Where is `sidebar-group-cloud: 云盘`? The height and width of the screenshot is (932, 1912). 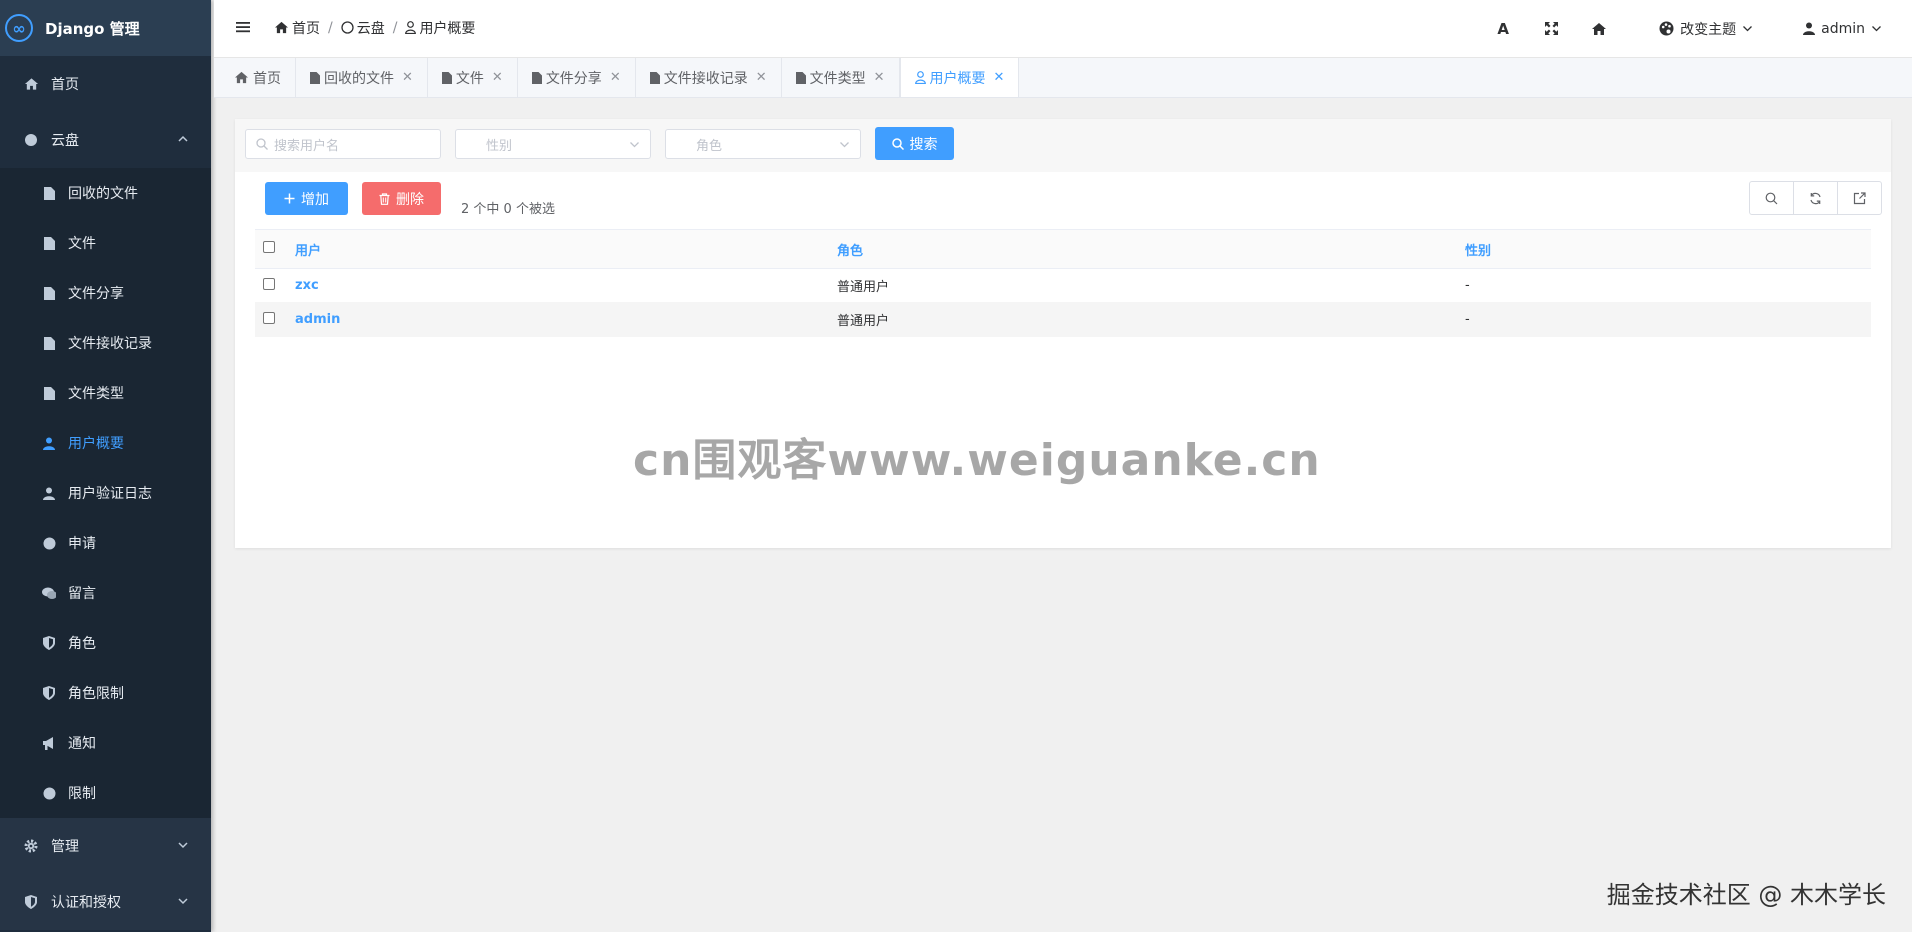
sidebar-group-cloud: 云盘 is located at coordinates (105, 140).